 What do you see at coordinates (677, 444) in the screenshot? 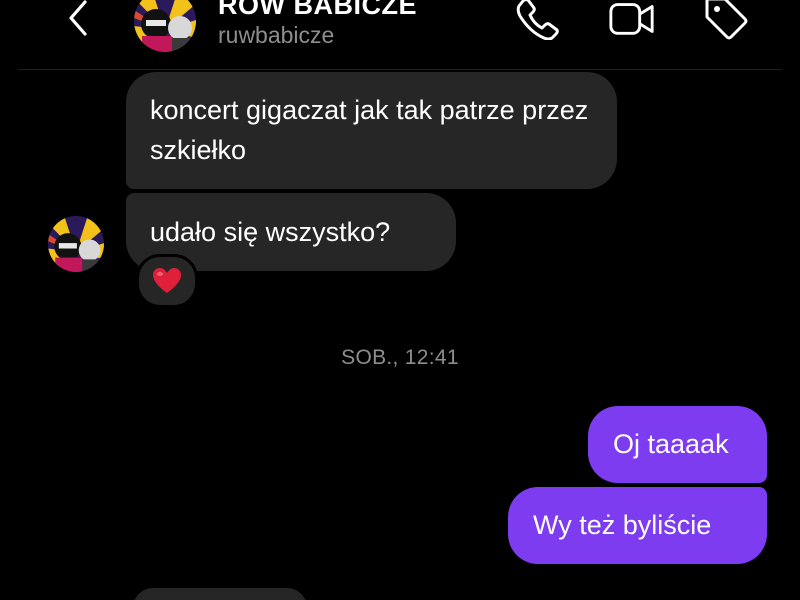
I see `outgoing-message: Oj taaaak` at bounding box center [677, 444].